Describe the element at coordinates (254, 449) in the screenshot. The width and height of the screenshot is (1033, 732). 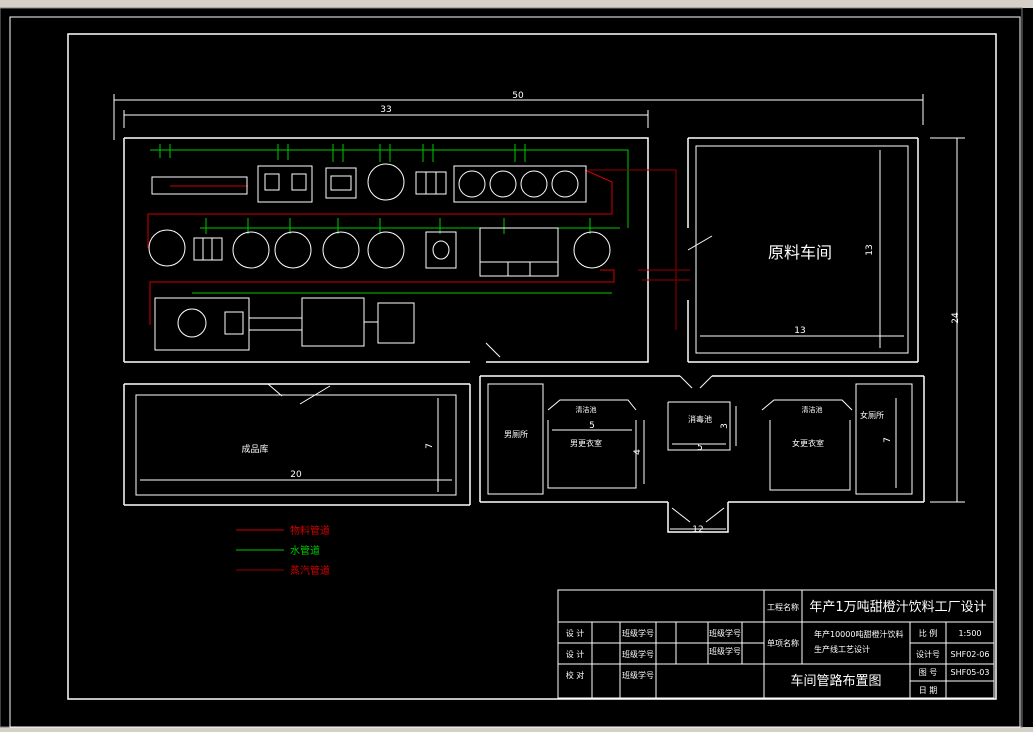
I see `warehouse-label: 成品库` at that location.